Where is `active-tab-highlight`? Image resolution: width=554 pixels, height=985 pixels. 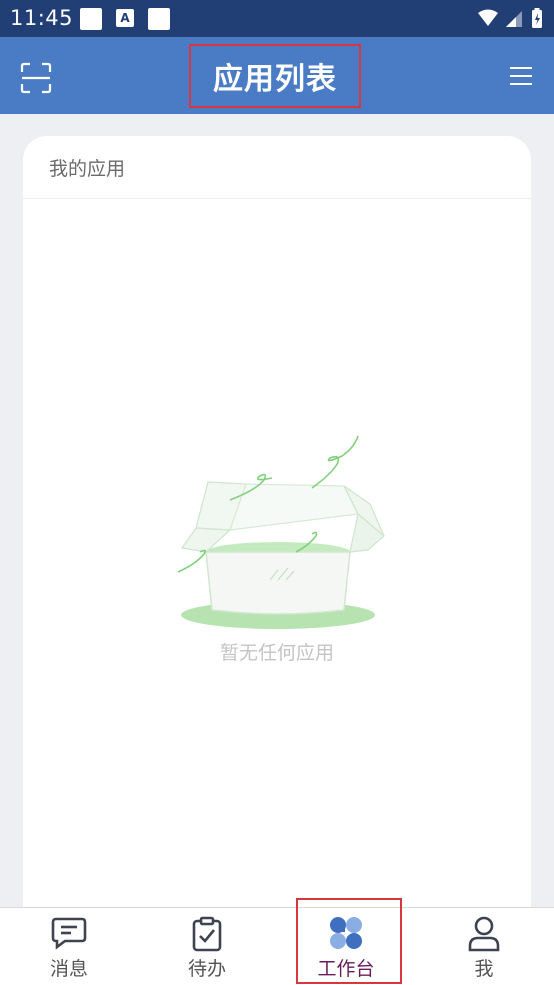 active-tab-highlight is located at coordinates (349, 941).